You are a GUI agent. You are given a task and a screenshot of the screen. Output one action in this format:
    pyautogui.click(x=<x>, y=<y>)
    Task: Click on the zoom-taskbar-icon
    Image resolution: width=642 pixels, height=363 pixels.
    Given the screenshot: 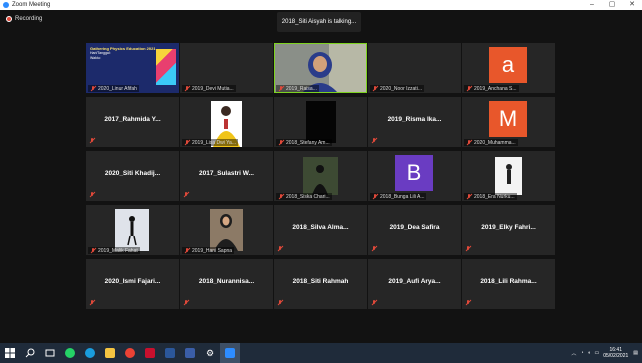 What is the action you would take?
    pyautogui.click(x=230, y=353)
    